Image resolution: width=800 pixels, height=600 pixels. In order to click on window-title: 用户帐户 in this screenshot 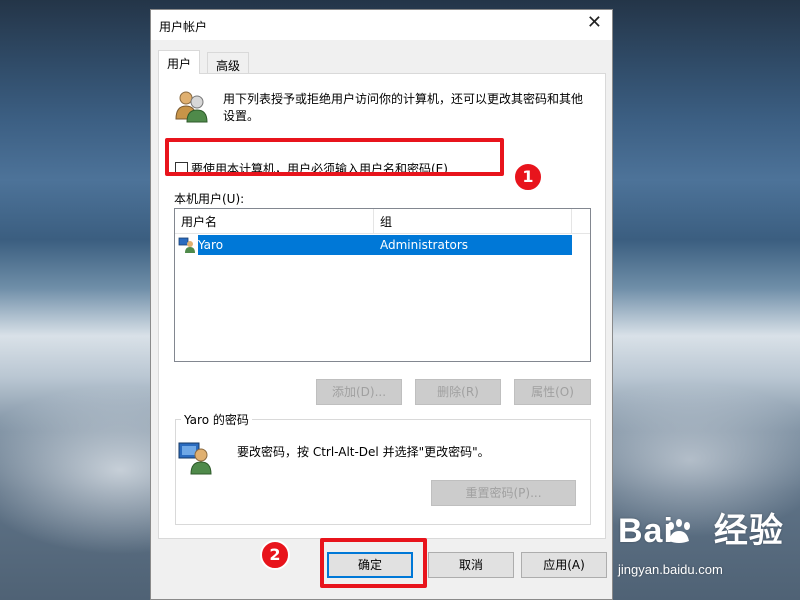, I will do `click(183, 27)`.